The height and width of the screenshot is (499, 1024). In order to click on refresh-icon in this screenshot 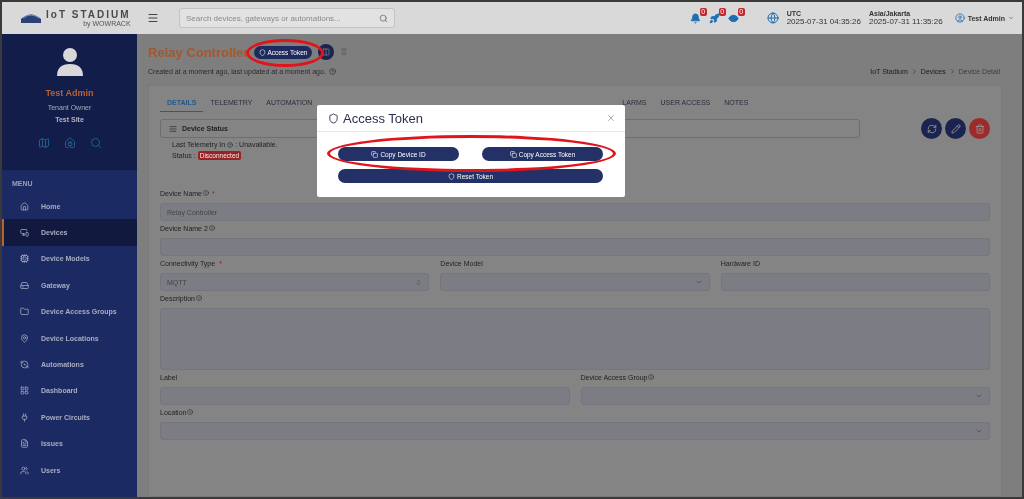, I will do `click(931, 128)`.